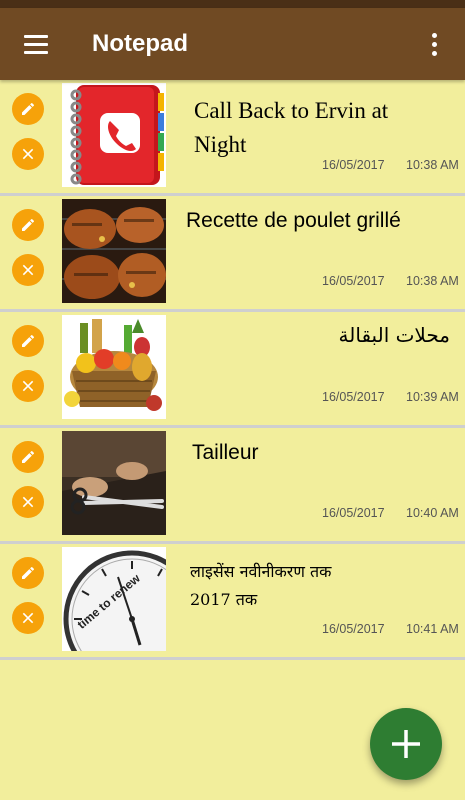 The height and width of the screenshot is (800, 465). Describe the element at coordinates (114, 367) in the screenshot. I see `grocery-basket-photo` at that location.